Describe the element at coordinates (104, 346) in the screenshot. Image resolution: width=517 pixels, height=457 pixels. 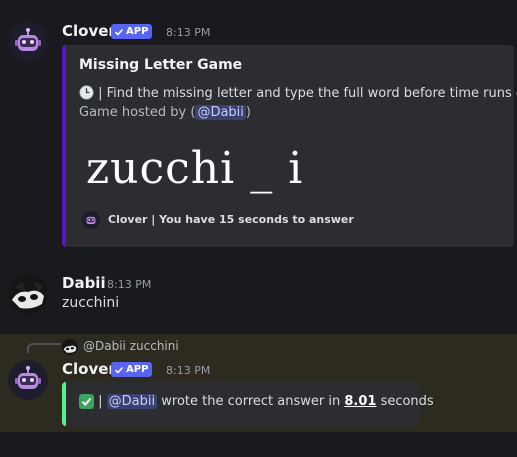
I see `reply-mention: @Dabii` at that location.